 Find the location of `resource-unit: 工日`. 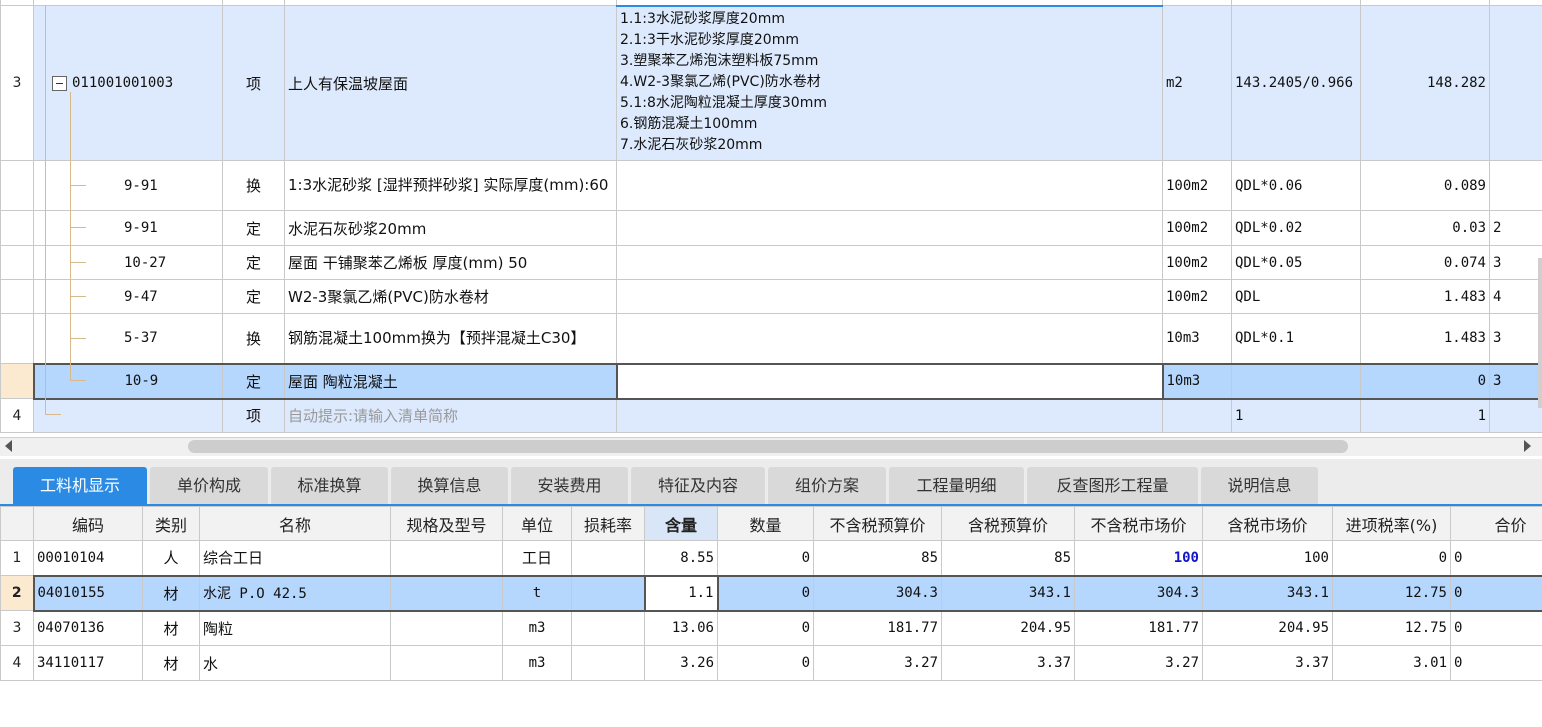

resource-unit: 工日 is located at coordinates (537, 558).